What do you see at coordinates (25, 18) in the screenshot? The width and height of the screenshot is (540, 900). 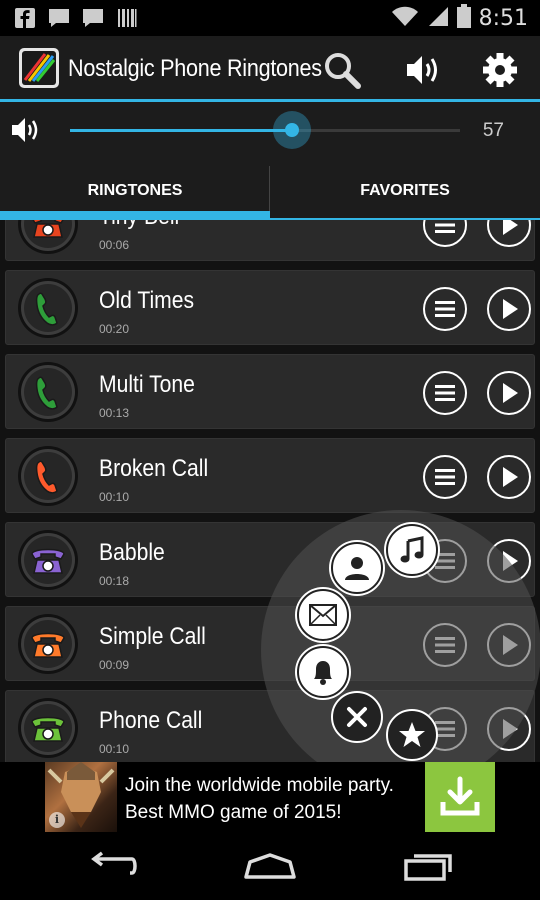 I see `facebook-icon` at bounding box center [25, 18].